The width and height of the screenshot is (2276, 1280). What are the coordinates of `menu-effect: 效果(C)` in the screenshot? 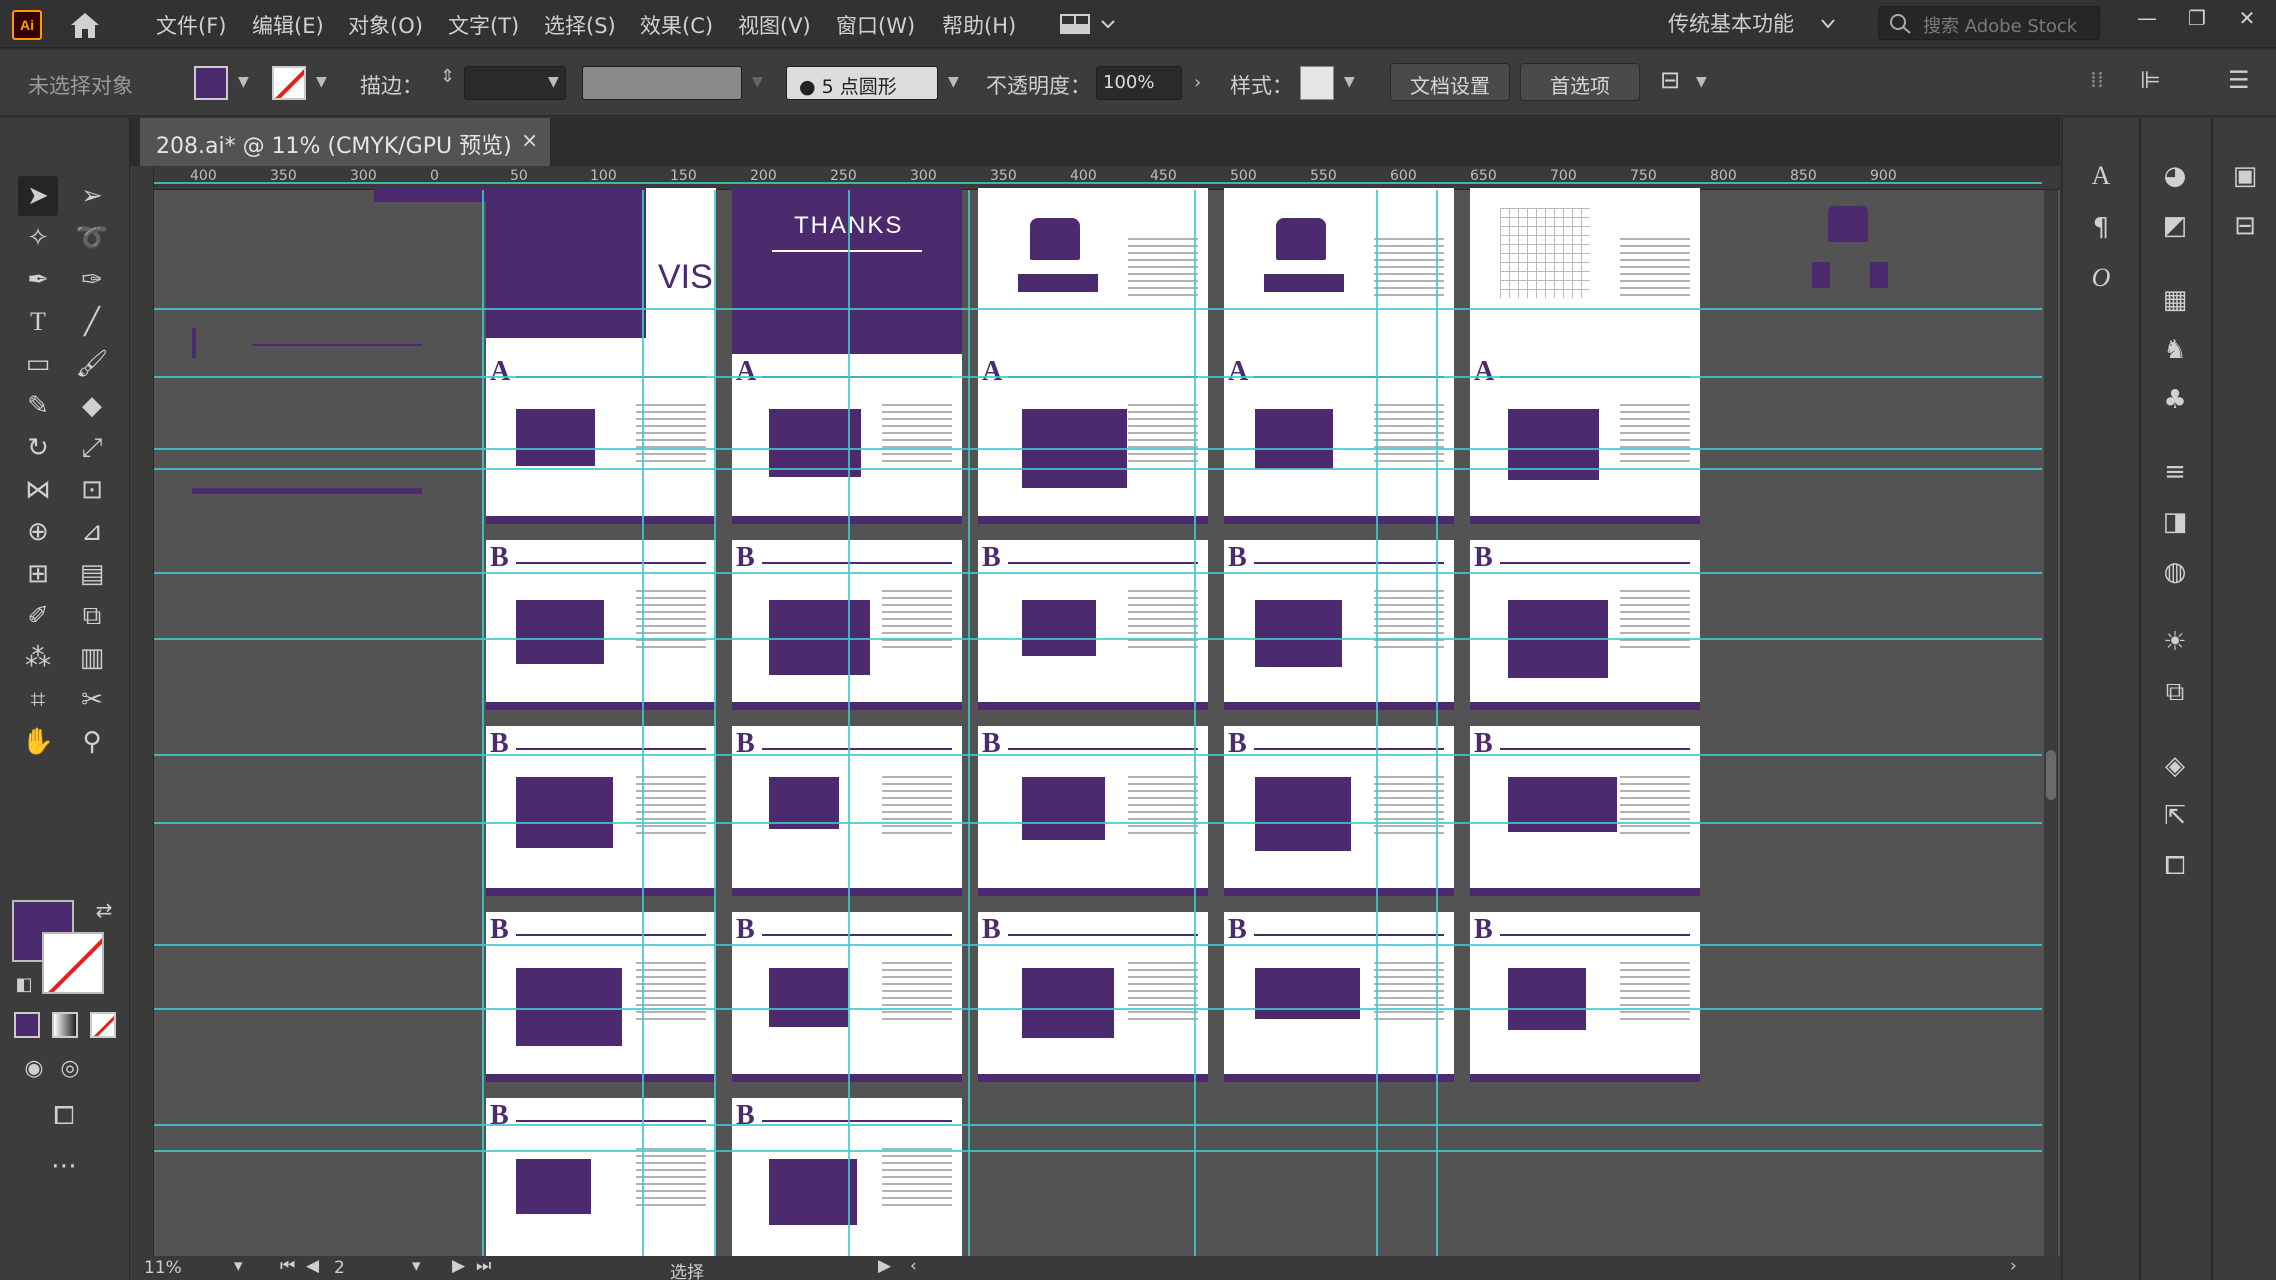 It's located at (676, 25).